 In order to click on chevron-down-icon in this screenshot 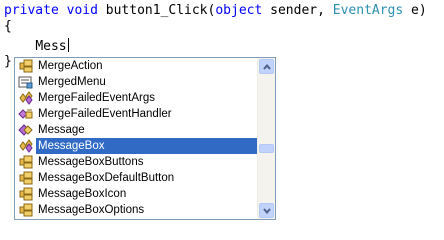, I will do `click(267, 211)`.